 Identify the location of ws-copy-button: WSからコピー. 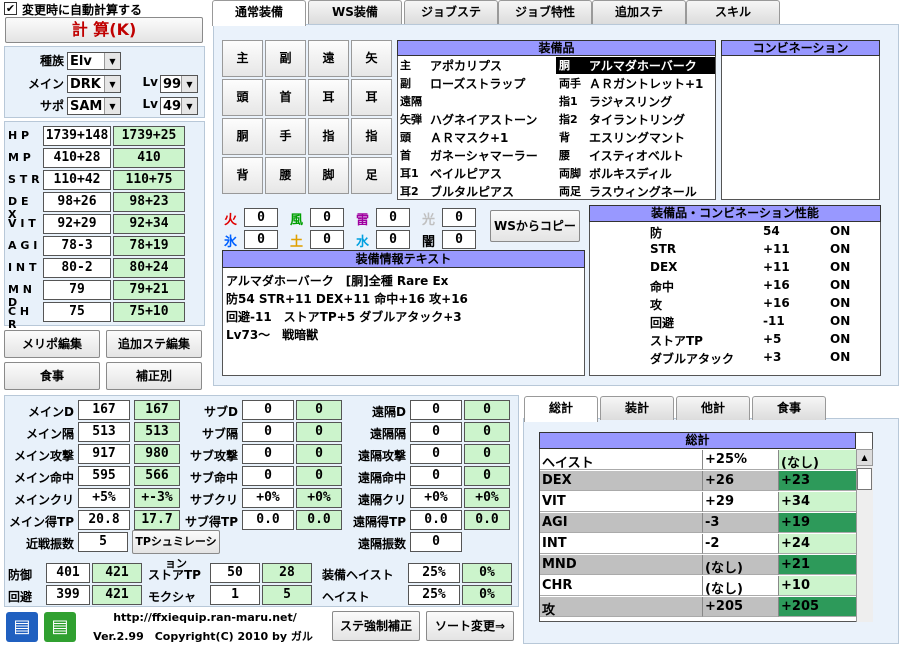
(535, 226).